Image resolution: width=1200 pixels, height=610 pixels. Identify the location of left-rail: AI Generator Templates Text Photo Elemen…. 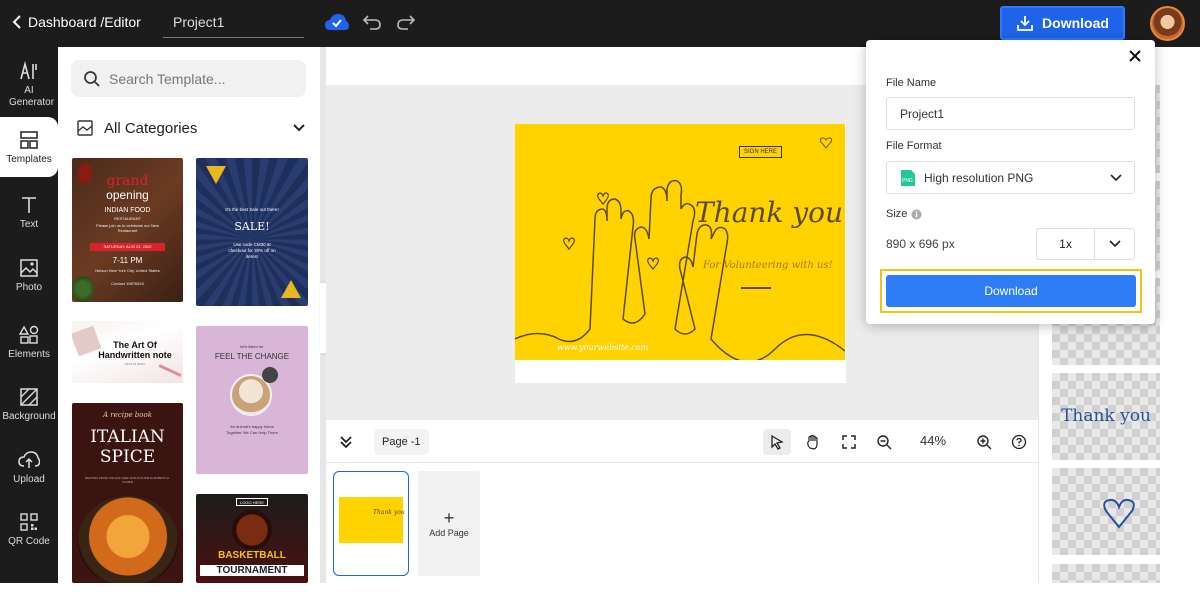
(29, 315).